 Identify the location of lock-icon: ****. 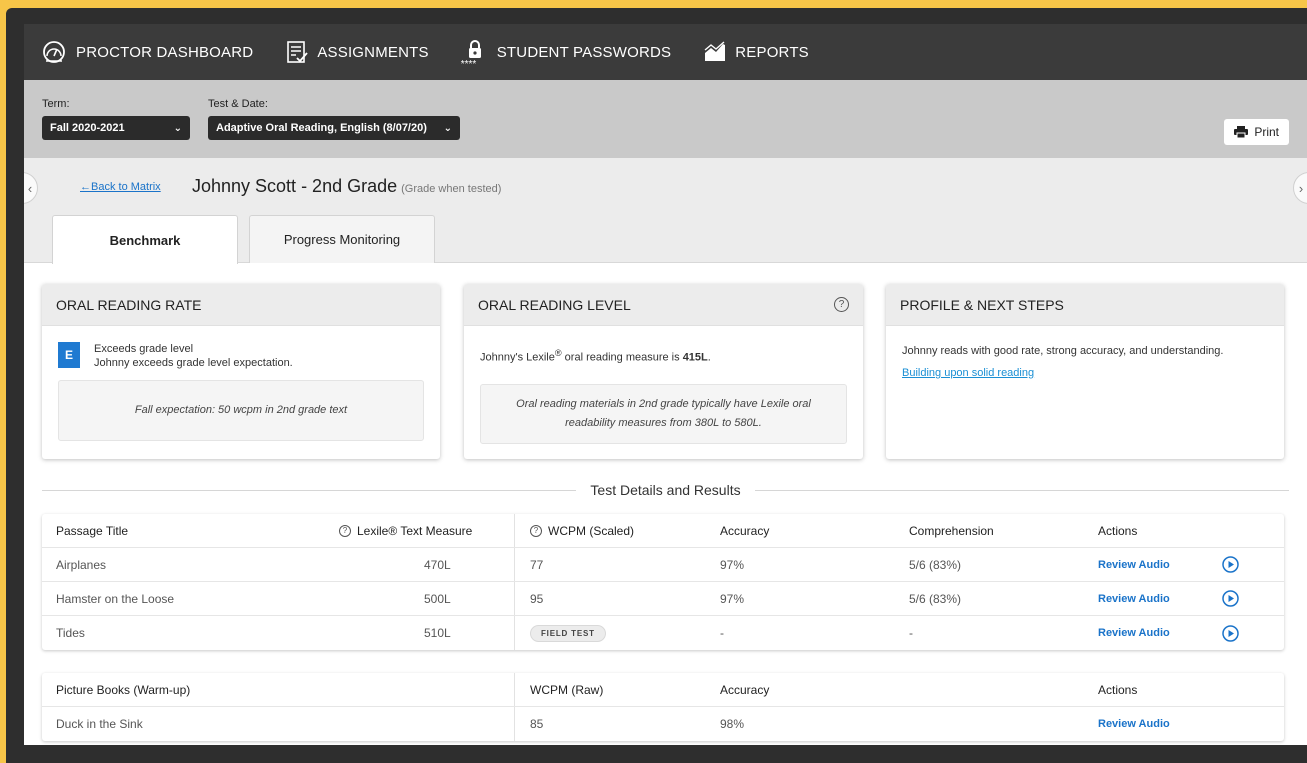
(475, 54).